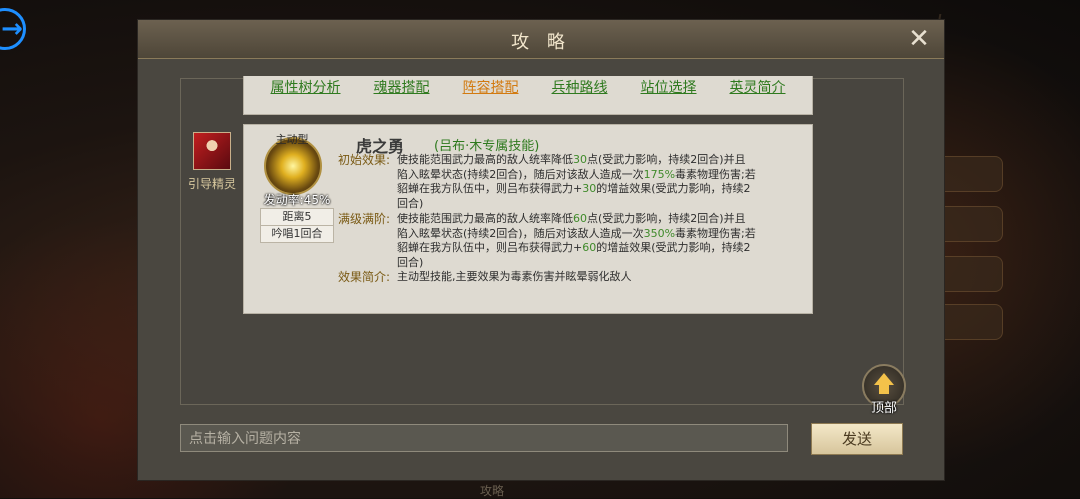  What do you see at coordinates (883, 408) in the screenshot?
I see `scroll-top-label: 顶部` at bounding box center [883, 408].